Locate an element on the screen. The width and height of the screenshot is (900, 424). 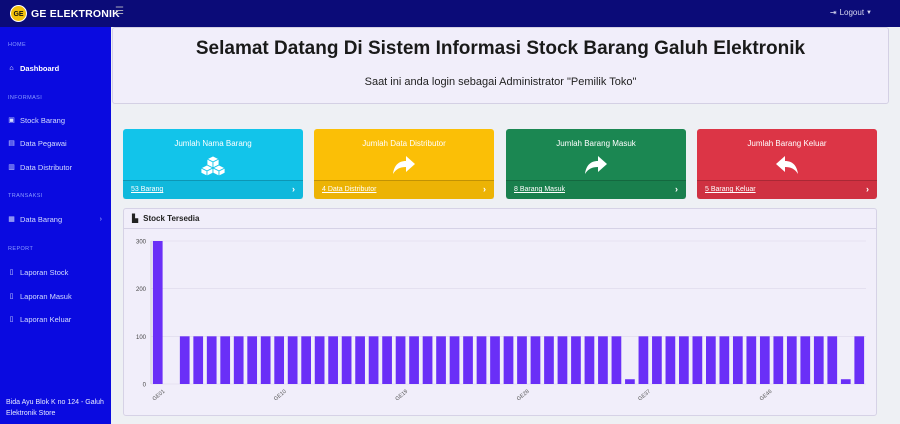
box-icon: ▣ is located at coordinates (11, 120).